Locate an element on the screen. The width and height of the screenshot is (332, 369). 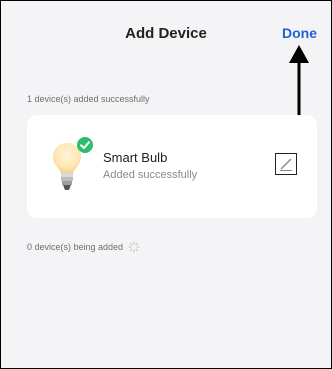
device-name: Smart Bulb is located at coordinates (135, 157).